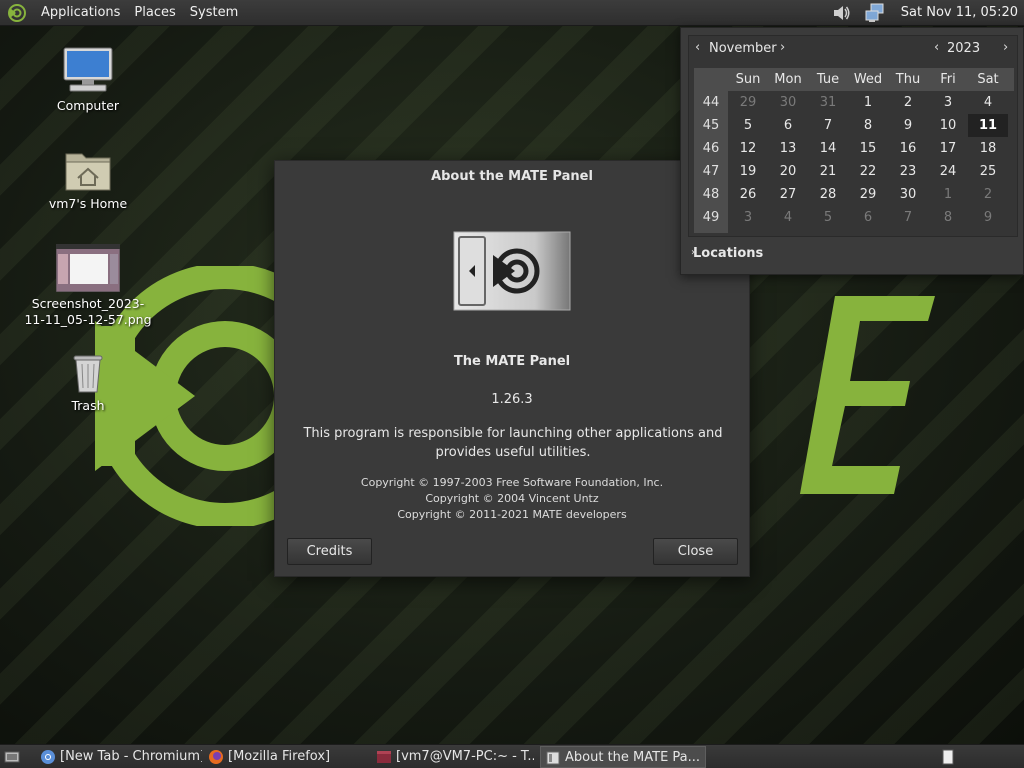  What do you see at coordinates (948, 757) in the screenshot?
I see `workspace-switcher-icon` at bounding box center [948, 757].